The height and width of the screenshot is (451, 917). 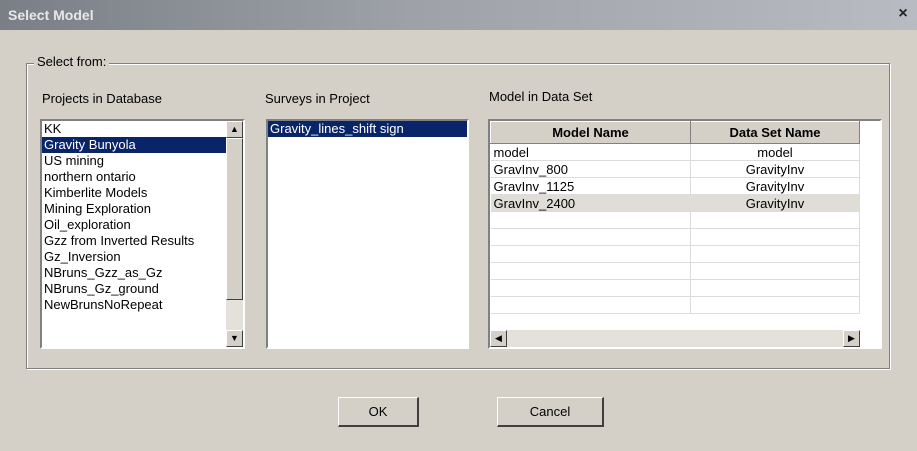 I want to click on model-name-cell: model, so click(x=590, y=152).